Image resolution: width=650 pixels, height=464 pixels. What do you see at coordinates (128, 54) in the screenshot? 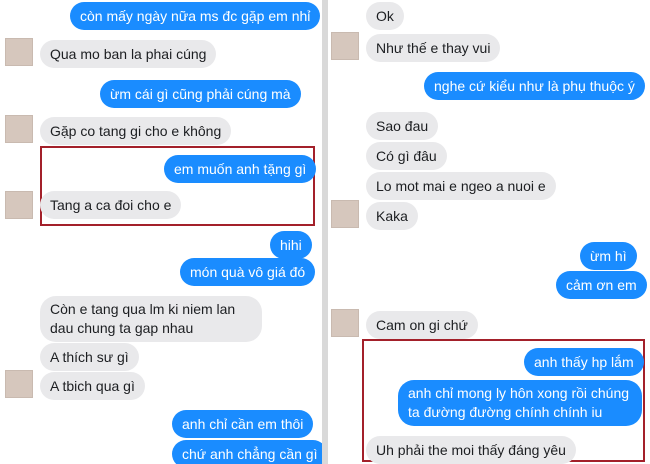
I see `message-incoming: Qua mo ban la phai cúng` at bounding box center [128, 54].